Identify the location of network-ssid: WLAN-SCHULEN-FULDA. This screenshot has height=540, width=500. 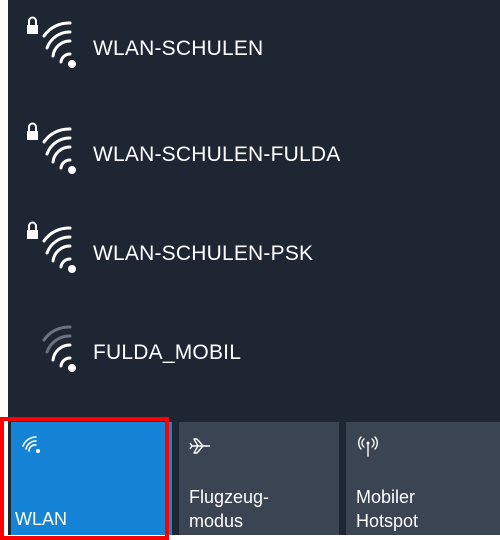
(217, 154).